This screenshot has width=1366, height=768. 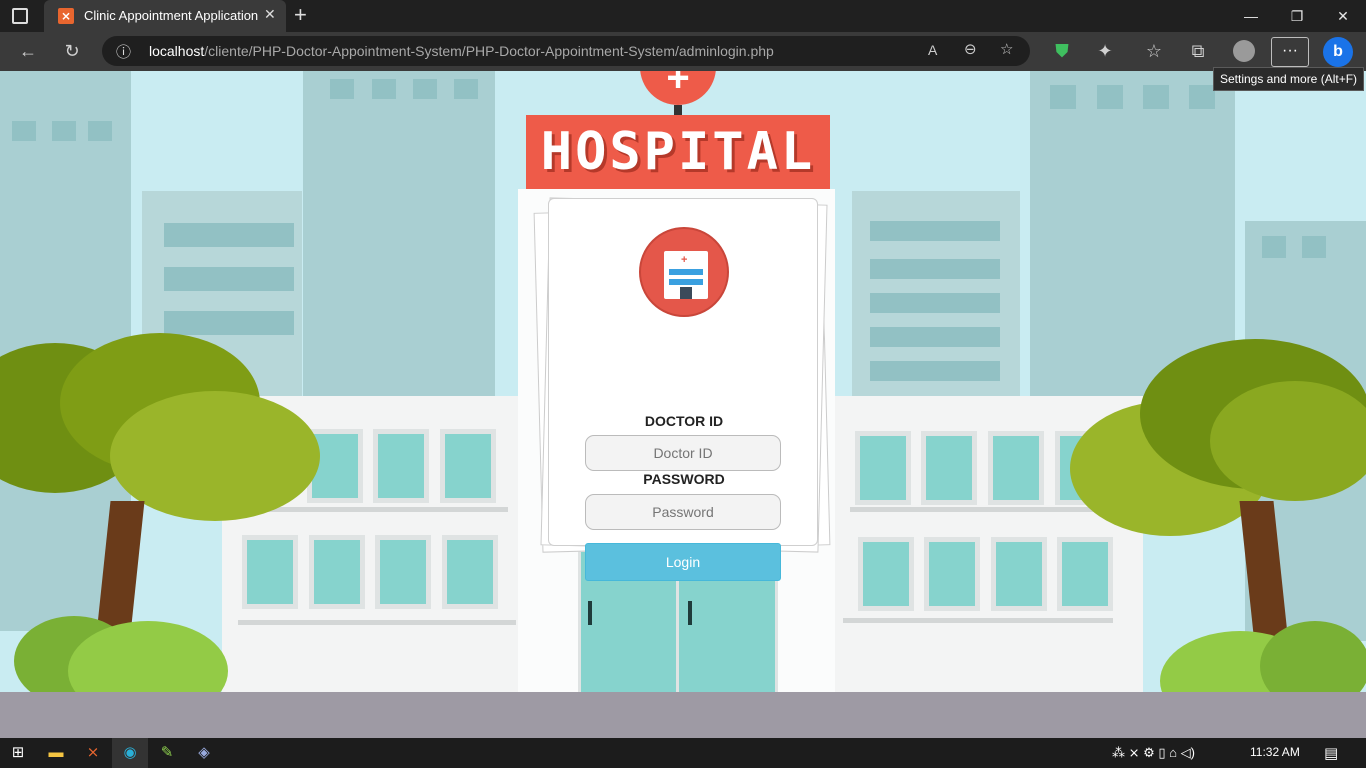 I want to click on settings-tooltip: Settings and more (Alt+F), so click(x=1288, y=79).